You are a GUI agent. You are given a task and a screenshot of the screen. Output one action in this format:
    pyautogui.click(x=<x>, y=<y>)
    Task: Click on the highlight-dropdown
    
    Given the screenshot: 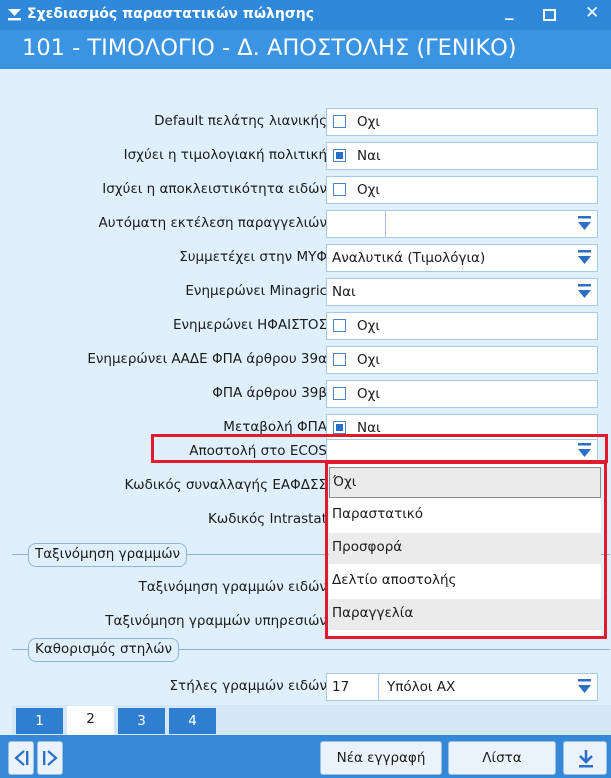 What is the action you would take?
    pyautogui.click(x=466, y=550)
    